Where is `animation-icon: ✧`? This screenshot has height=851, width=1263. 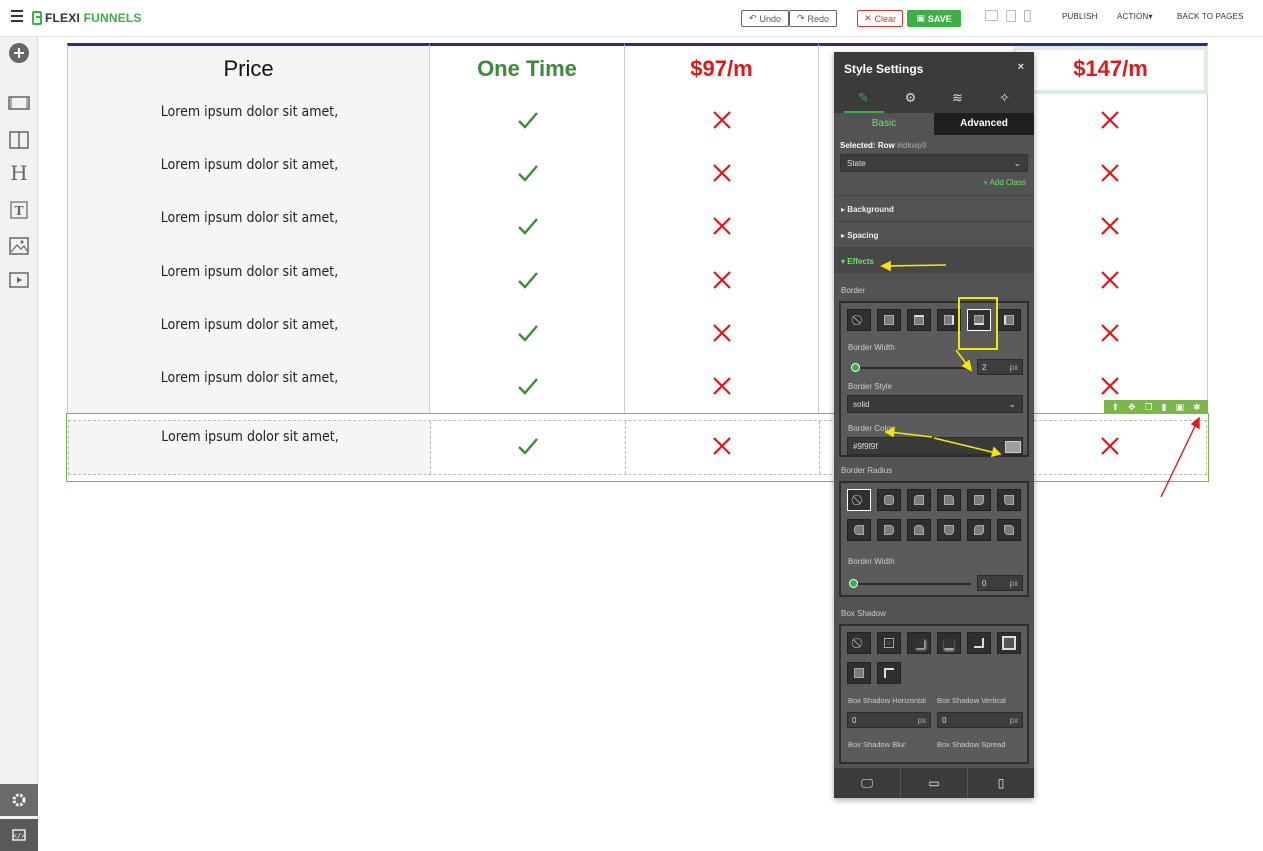
animation-icon: ✧ is located at coordinates (1005, 99).